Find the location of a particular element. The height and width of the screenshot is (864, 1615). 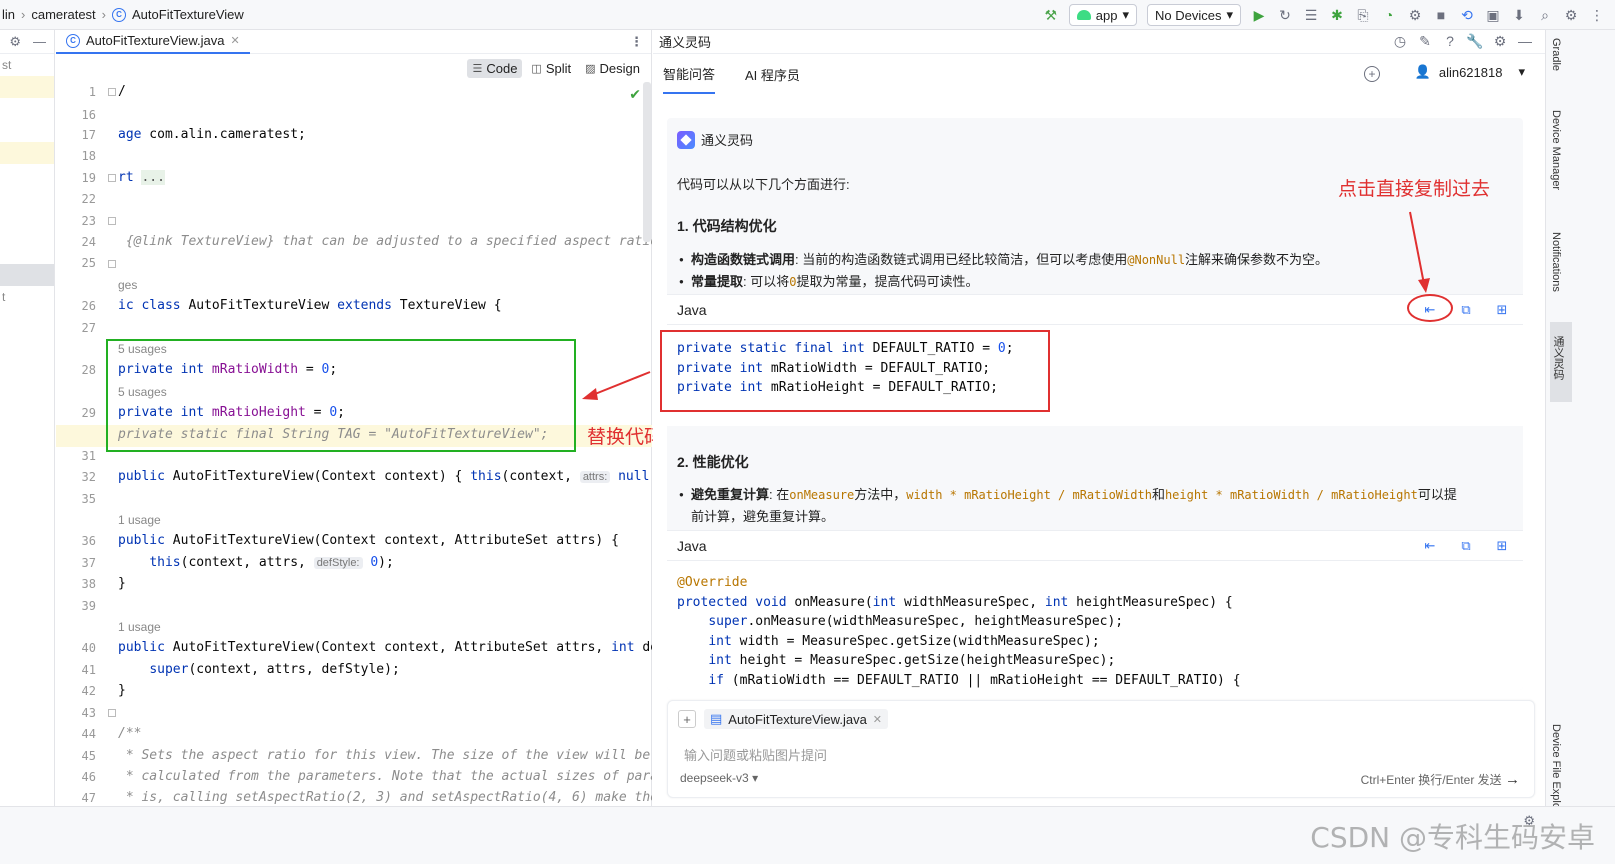

tool-window-gradle: Gradle is located at coordinates (1556, 54).